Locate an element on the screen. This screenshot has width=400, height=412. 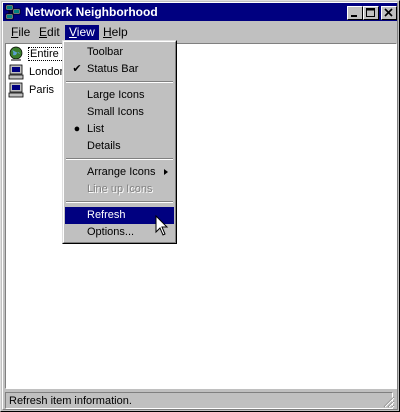
maximize-button is located at coordinates (371, 13).